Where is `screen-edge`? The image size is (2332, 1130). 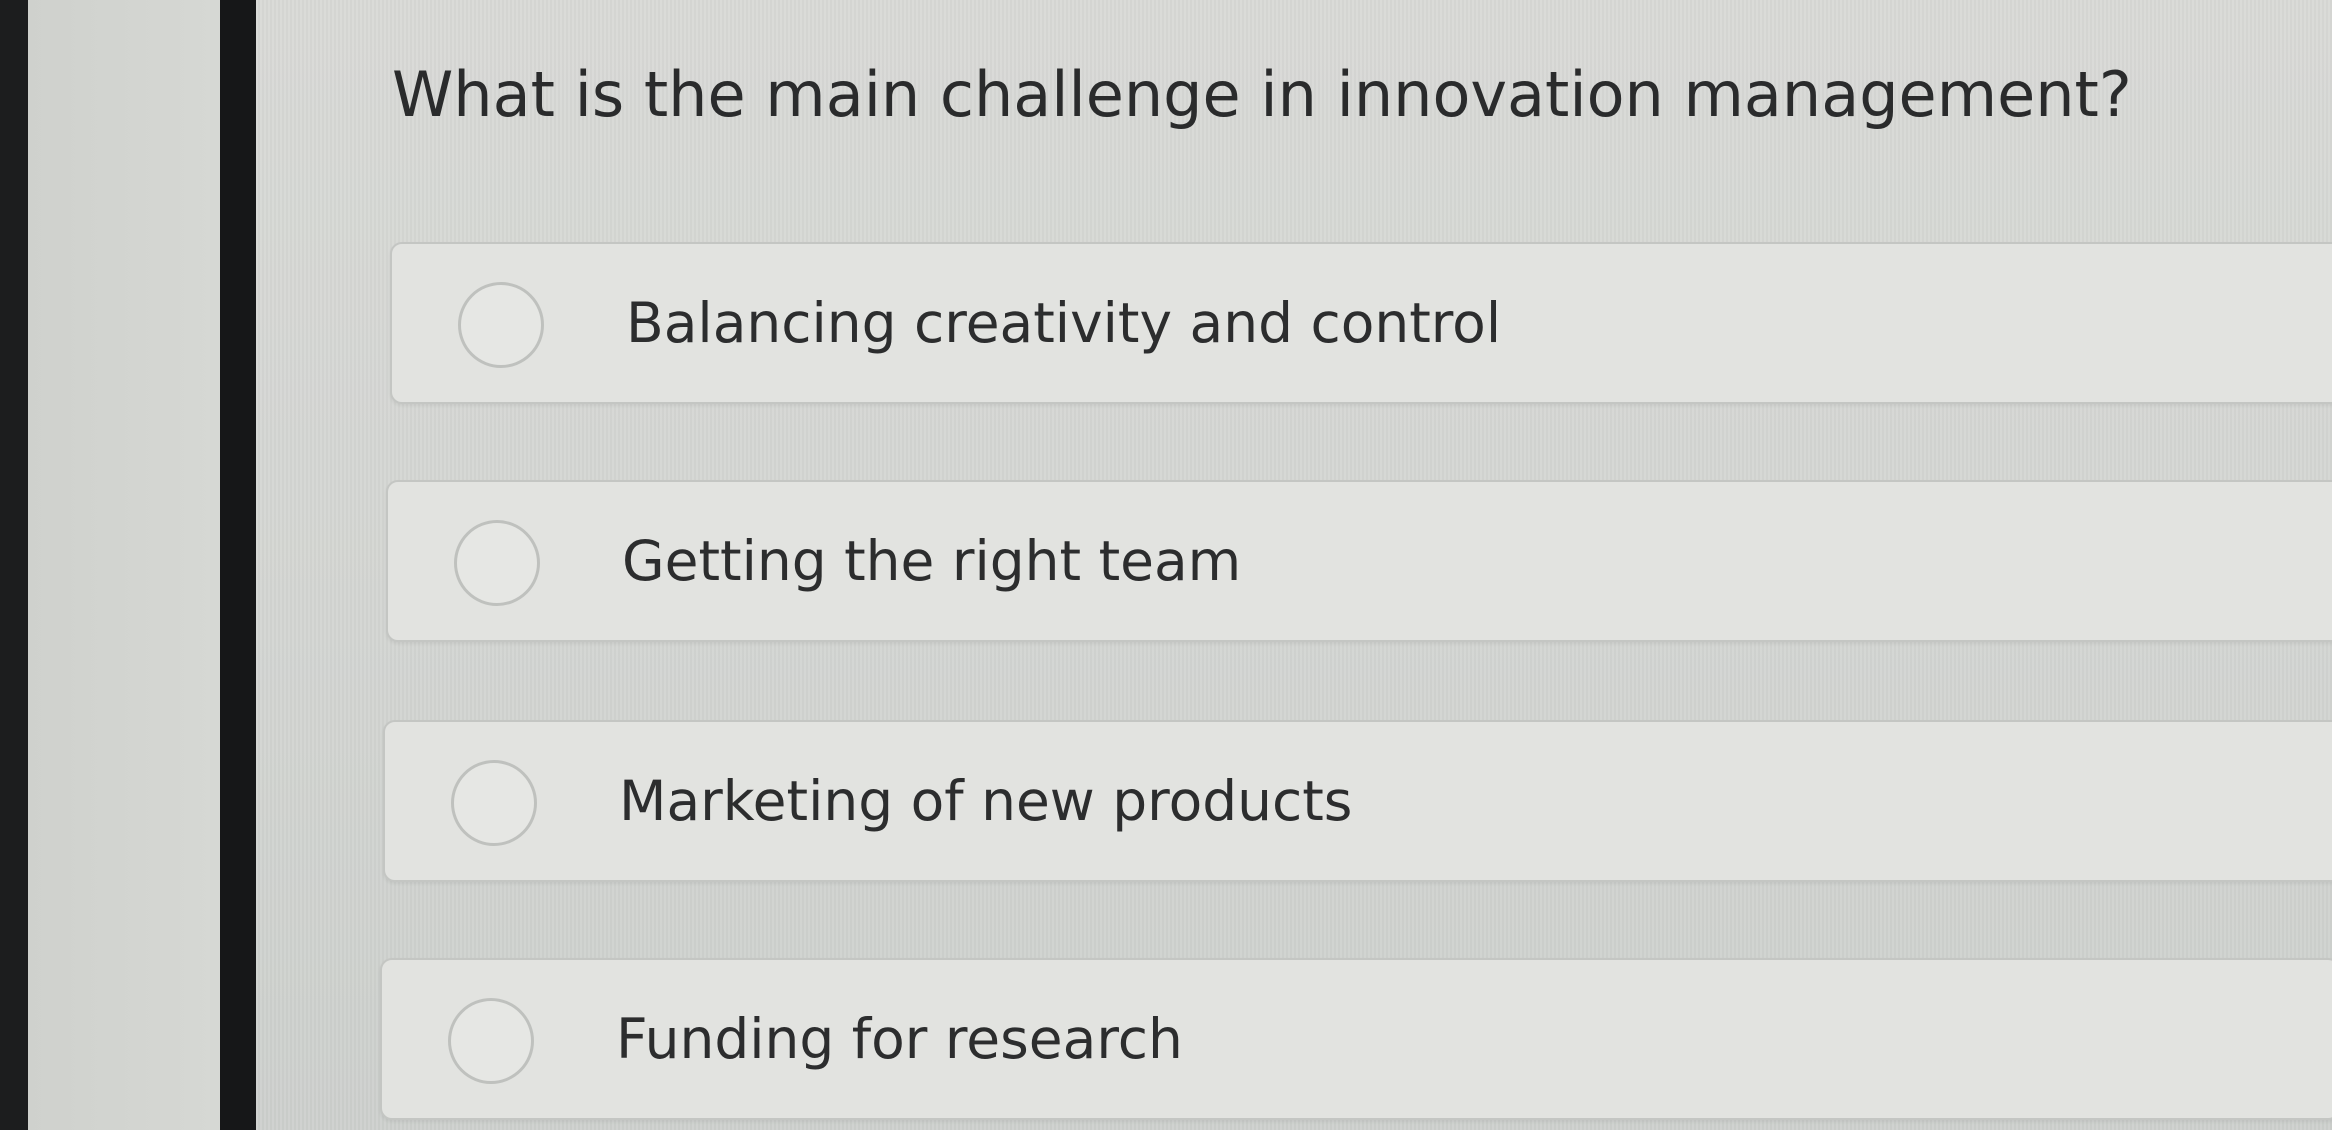 screen-edge is located at coordinates (14, 565).